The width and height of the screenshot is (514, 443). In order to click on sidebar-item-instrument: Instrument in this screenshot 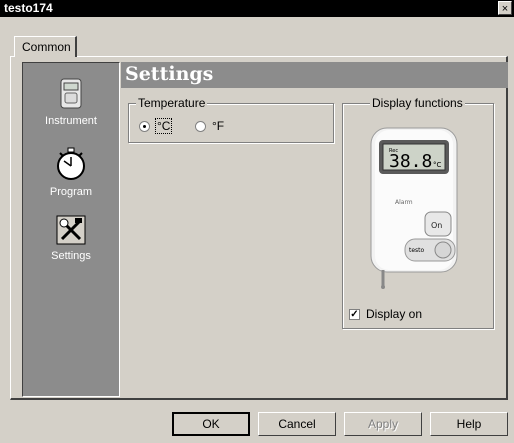, I will do `click(71, 102)`.